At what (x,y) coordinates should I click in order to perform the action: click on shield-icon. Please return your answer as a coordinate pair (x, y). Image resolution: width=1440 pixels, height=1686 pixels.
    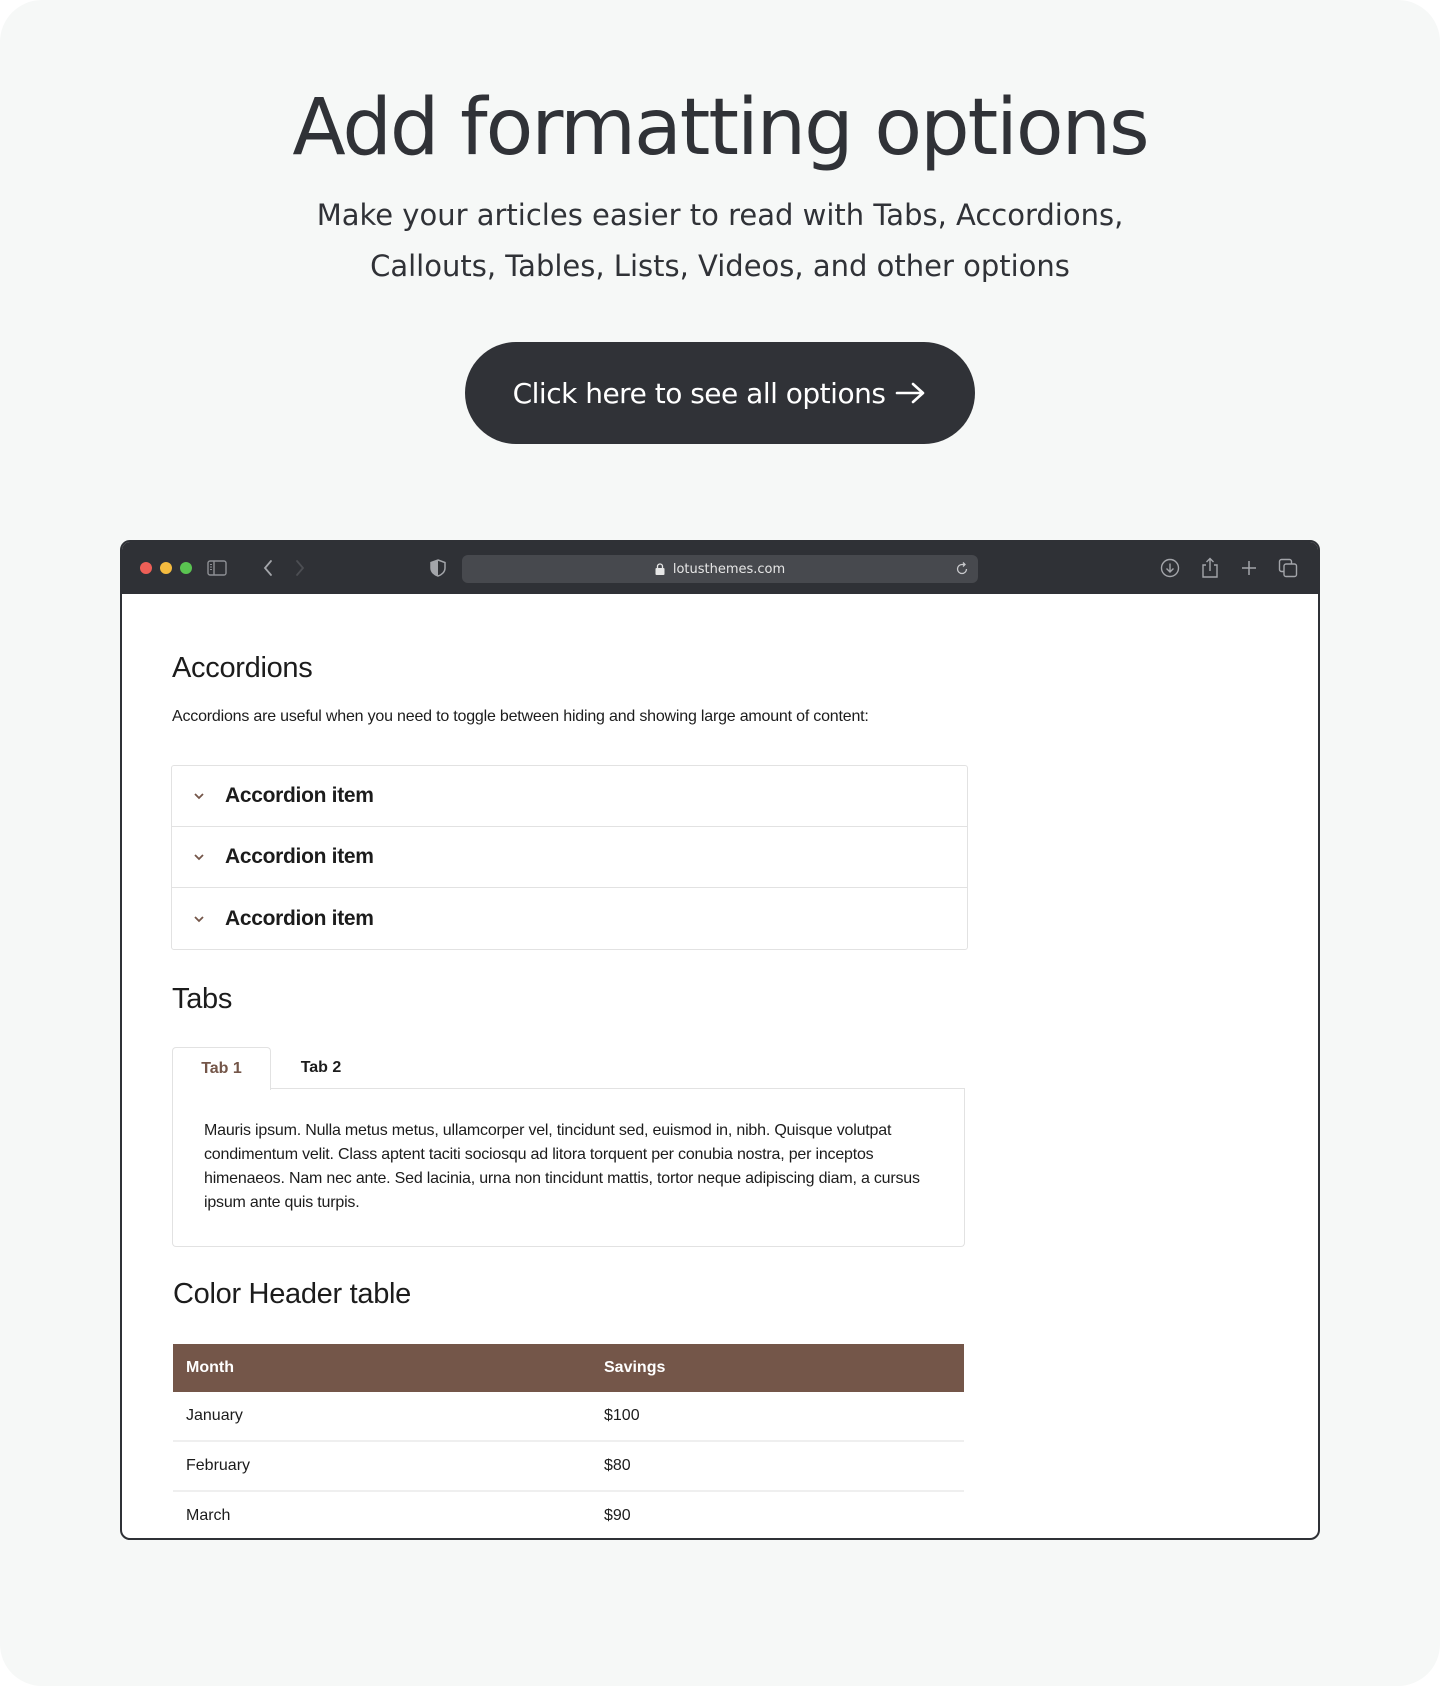
    Looking at the image, I should click on (438, 568).